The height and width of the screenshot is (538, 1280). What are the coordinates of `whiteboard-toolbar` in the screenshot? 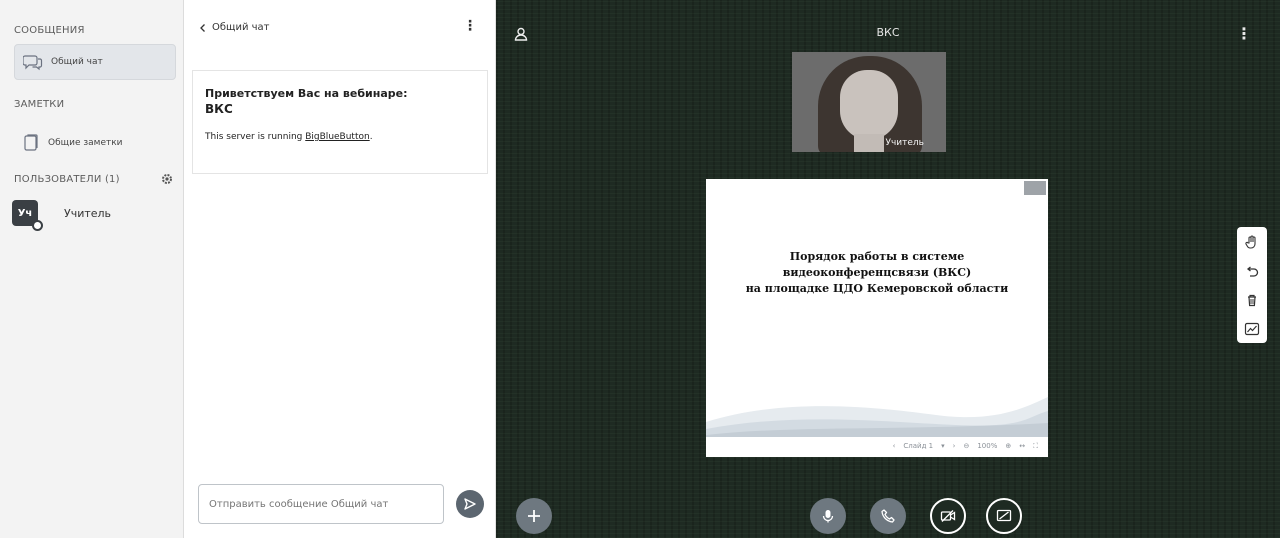 It's located at (1252, 285).